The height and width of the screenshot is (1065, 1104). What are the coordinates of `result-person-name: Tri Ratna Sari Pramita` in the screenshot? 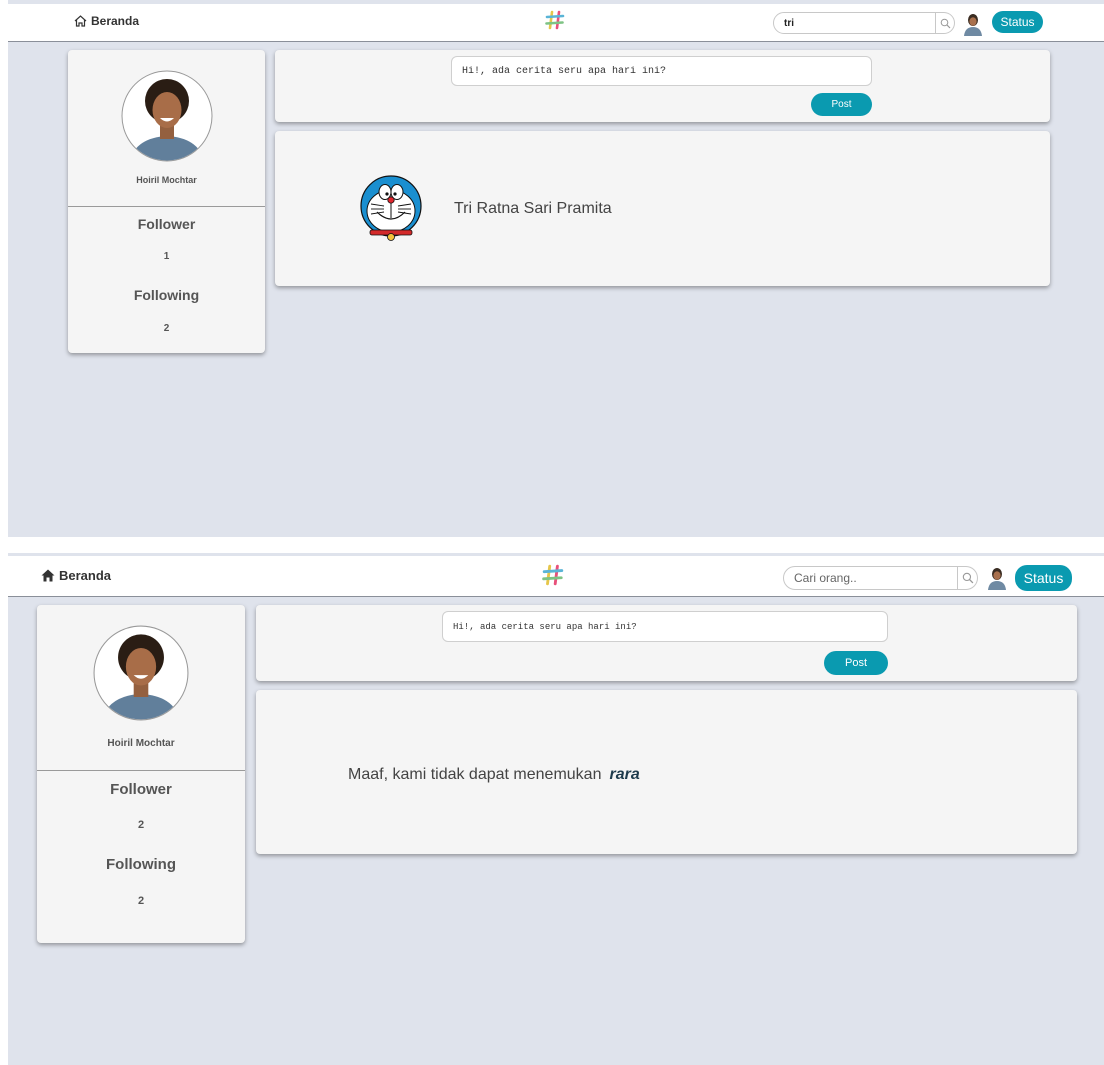 It's located at (533, 209).